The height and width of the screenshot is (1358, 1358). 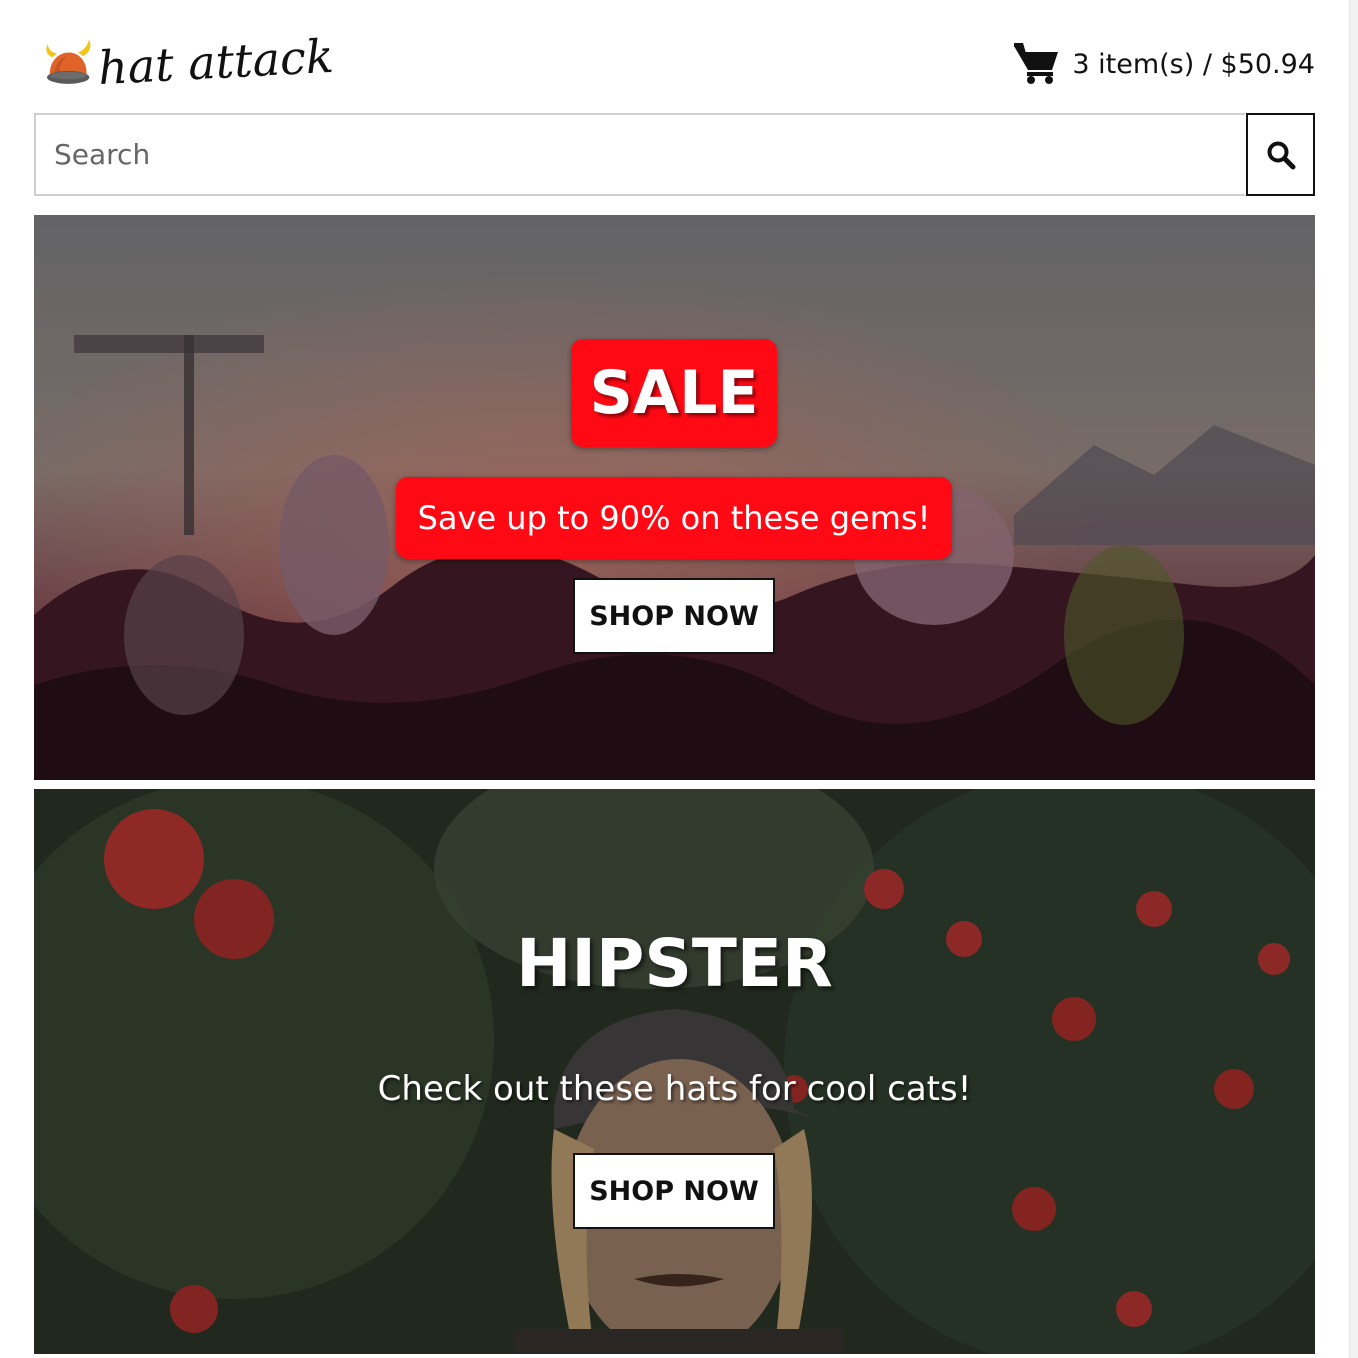 I want to click on site-header: hat attack 3 item(s) / $50.94, so click(x=674, y=56).